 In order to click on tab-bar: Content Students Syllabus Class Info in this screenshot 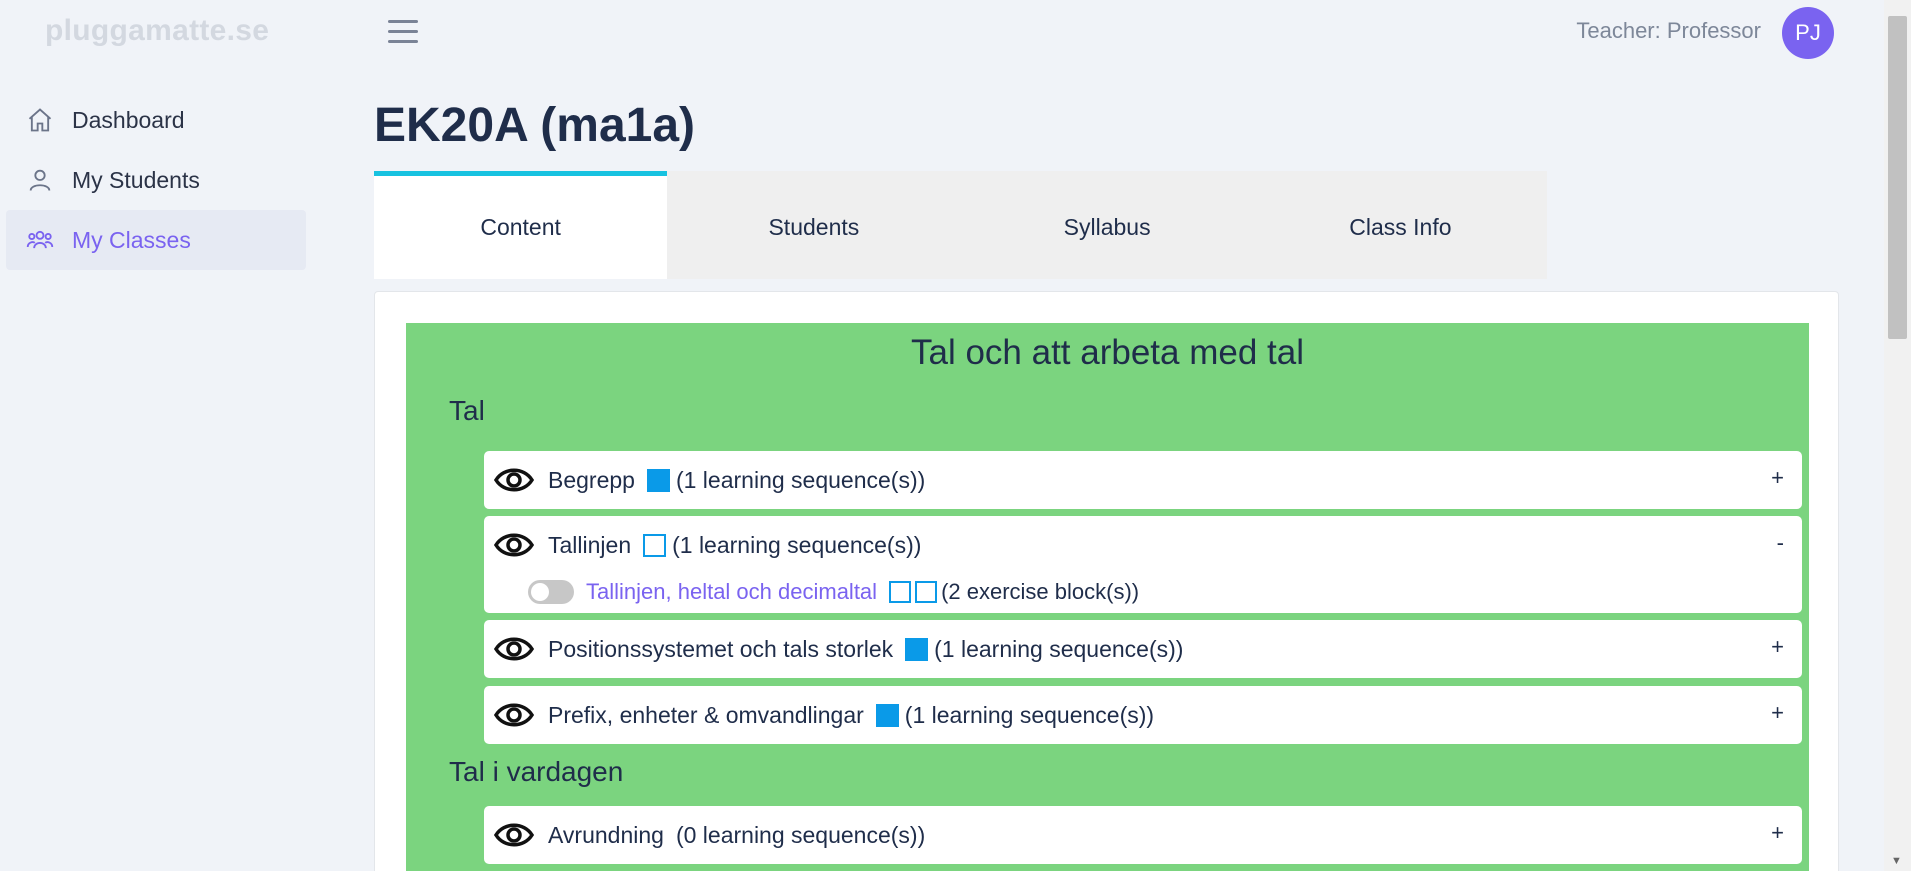, I will do `click(960, 225)`.